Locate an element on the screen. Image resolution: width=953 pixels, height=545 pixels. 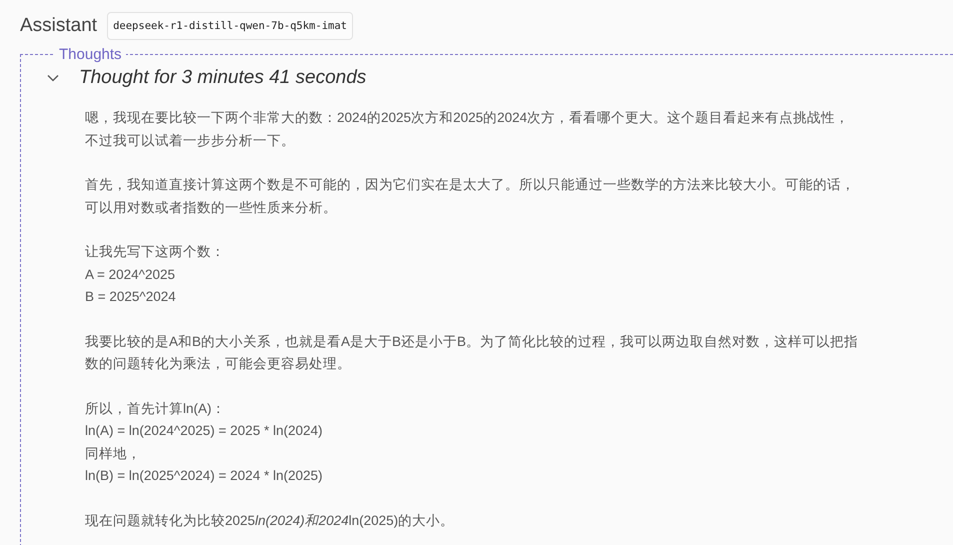
text-line: 嗯，我现在要比较一下两个非常大的数：2024的2025次方和2025的2024次方，看看哪个更大。这个题目看起来有点挑战性， is located at coordinates (467, 118).